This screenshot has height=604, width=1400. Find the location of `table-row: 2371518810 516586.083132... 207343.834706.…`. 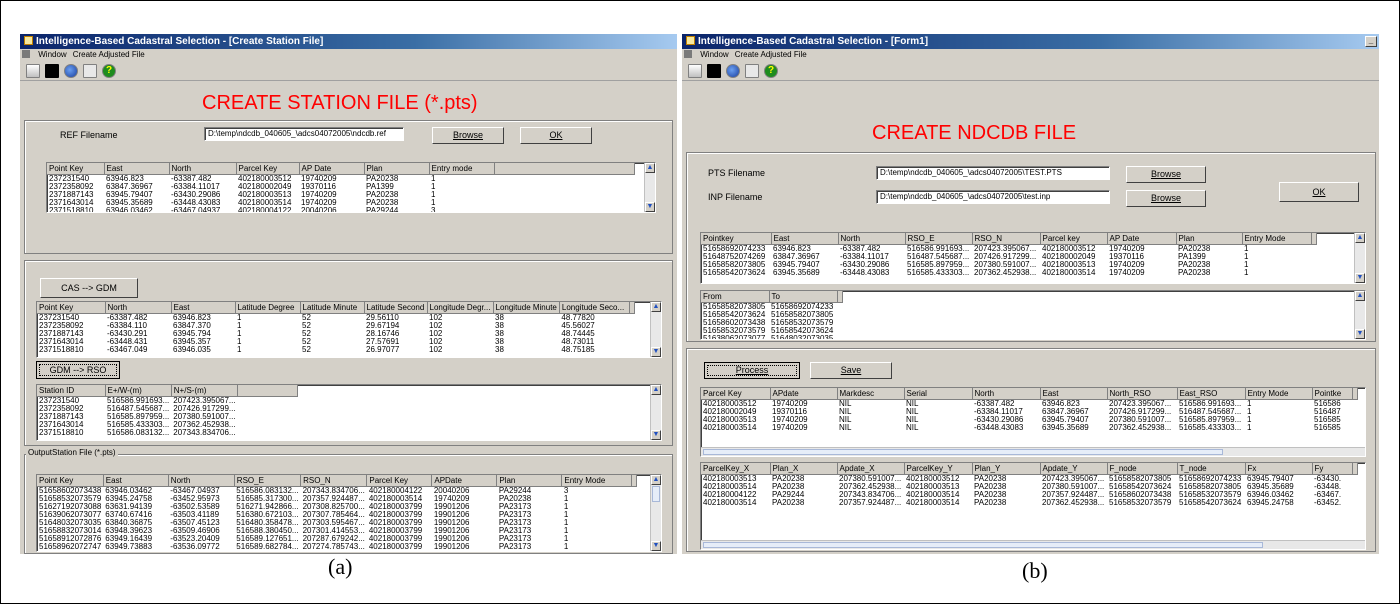

table-row: 2371518810 516586.083132... 207343.834706.… is located at coordinates (167, 433).